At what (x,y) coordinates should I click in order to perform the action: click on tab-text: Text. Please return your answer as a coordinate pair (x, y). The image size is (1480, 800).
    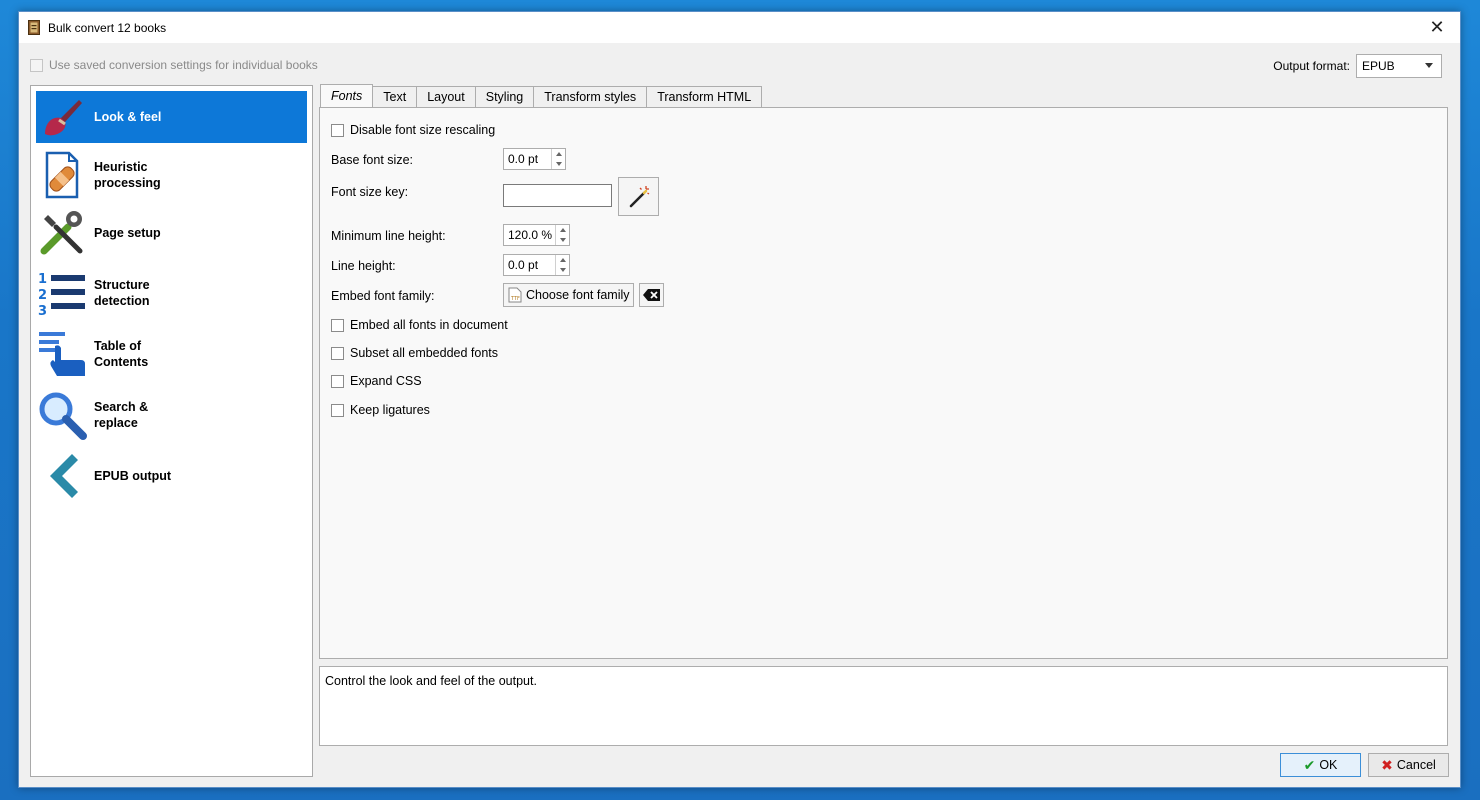
    Looking at the image, I should click on (395, 96).